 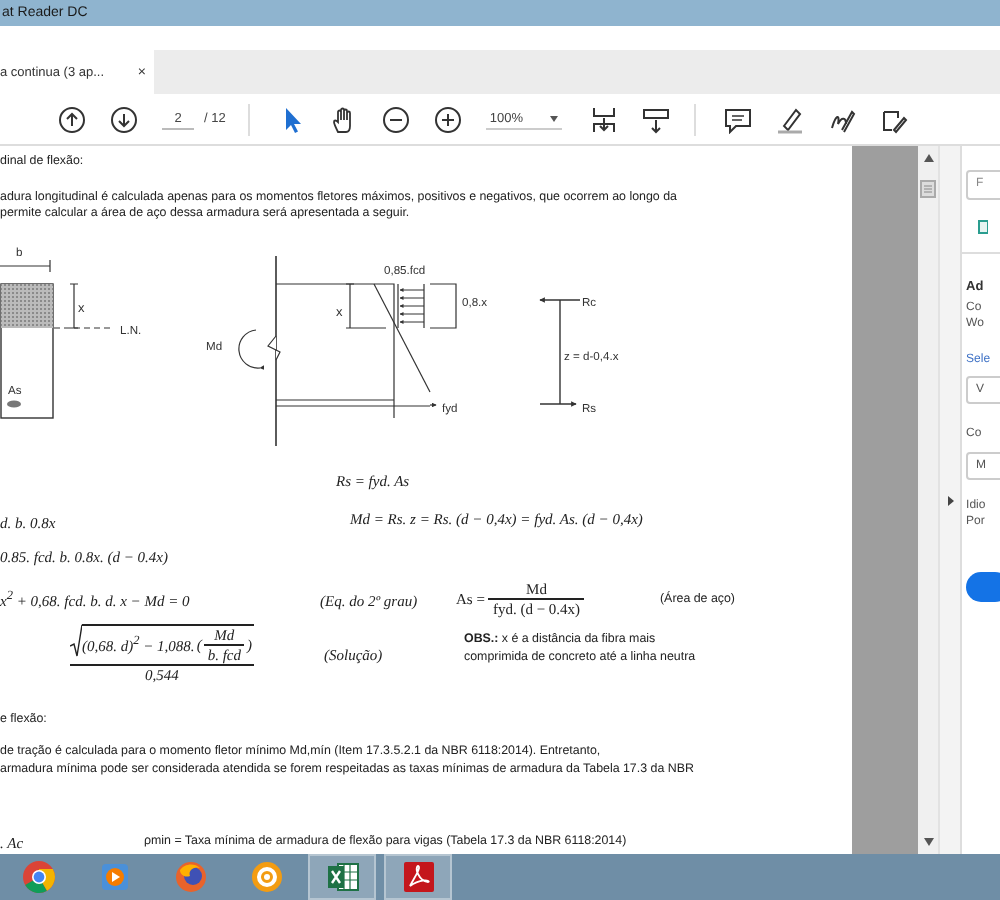 I want to click on comment-icon, so click(x=737, y=119).